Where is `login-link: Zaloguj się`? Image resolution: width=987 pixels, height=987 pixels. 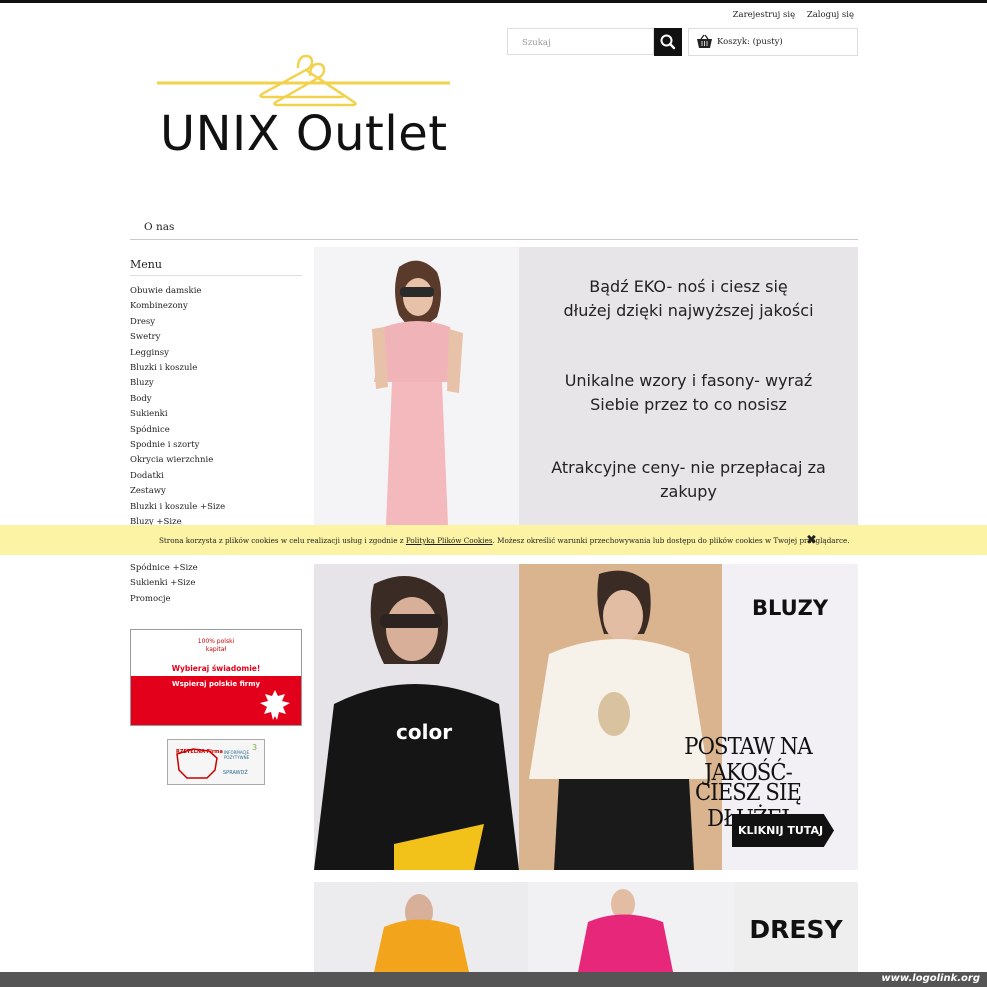
login-link: Zaloguj się is located at coordinates (830, 15).